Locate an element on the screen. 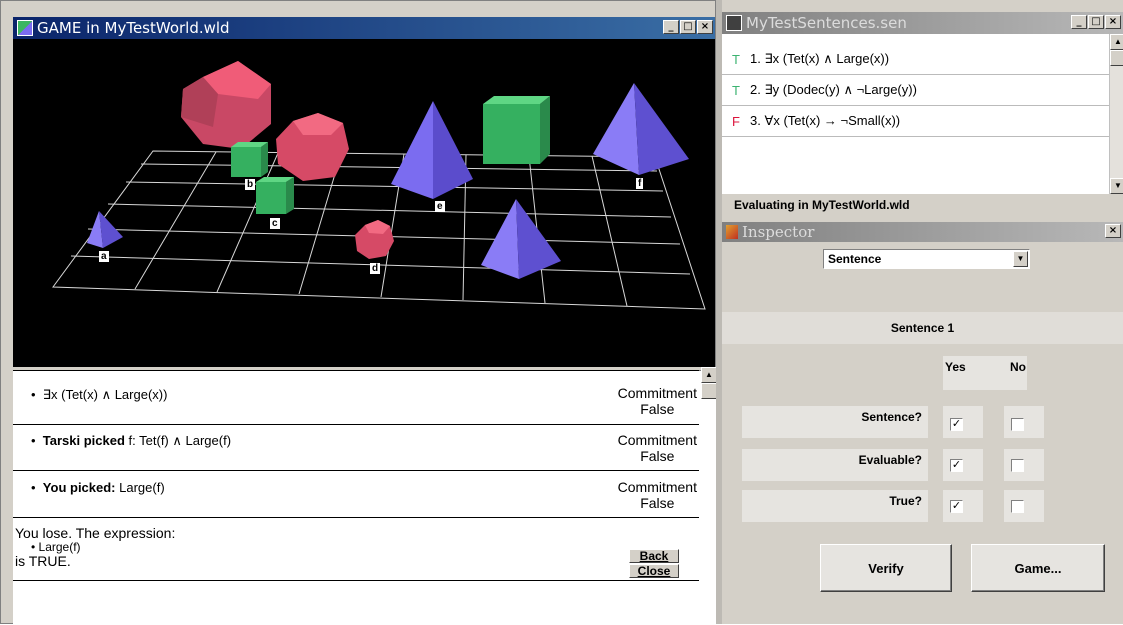  commitment-1: Commitment False is located at coordinates (657, 401).